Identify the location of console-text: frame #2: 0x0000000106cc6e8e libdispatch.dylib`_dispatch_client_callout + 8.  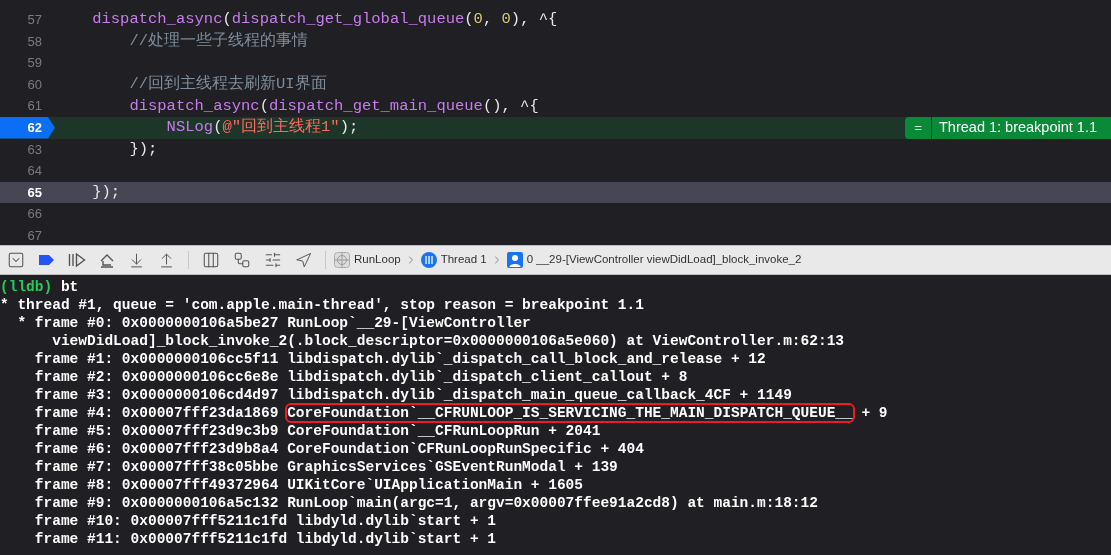
(360, 377).